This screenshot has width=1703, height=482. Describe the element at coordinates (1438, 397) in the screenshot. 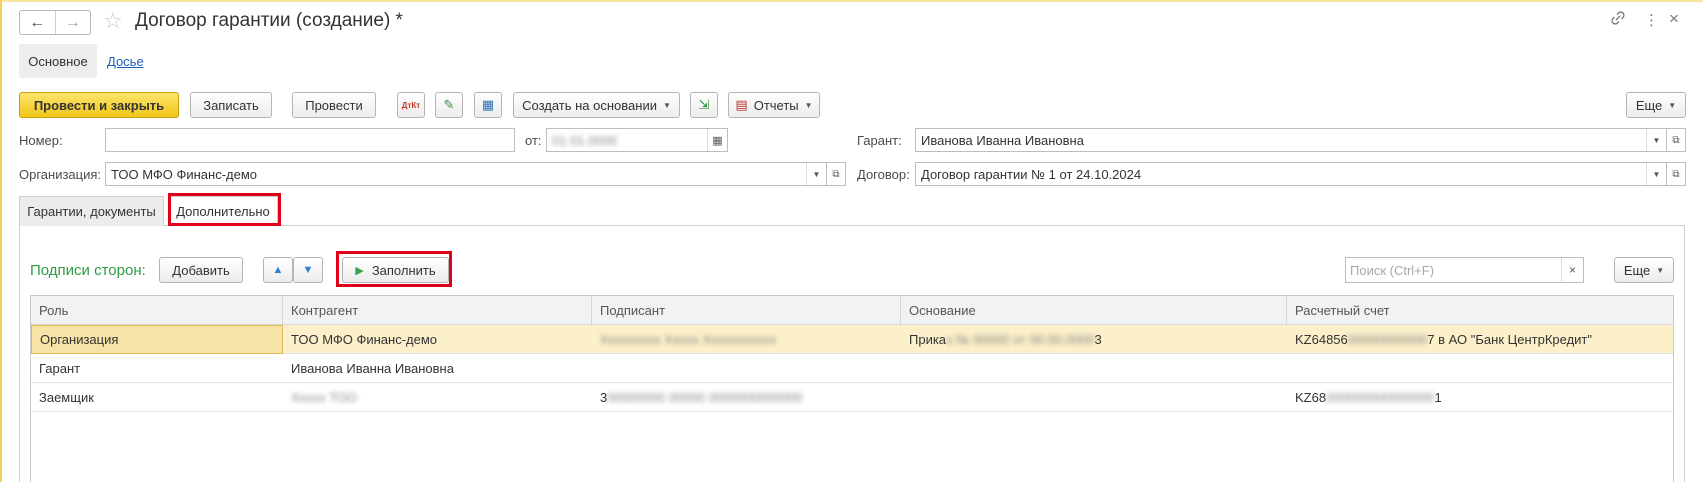

I see `account-suffix: 1` at that location.